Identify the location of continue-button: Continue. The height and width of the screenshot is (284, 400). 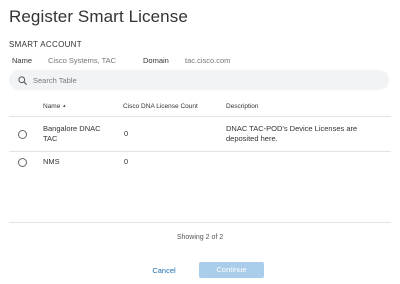
(231, 270).